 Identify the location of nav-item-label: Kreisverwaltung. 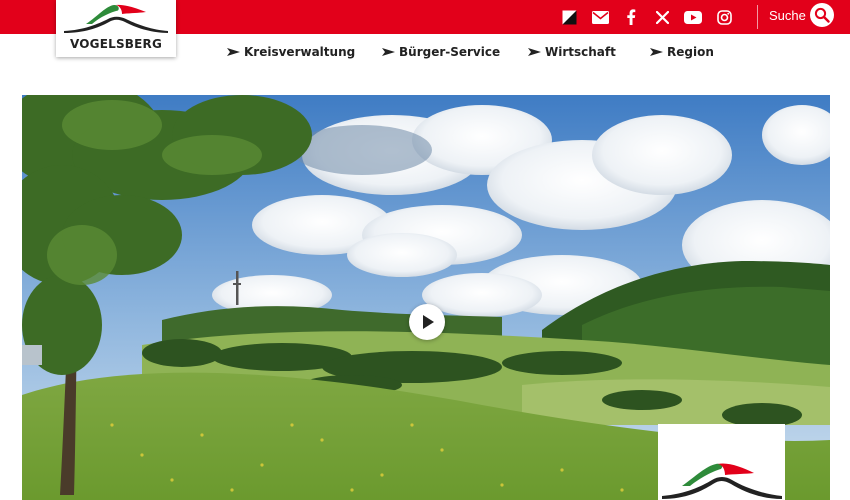
(300, 52).